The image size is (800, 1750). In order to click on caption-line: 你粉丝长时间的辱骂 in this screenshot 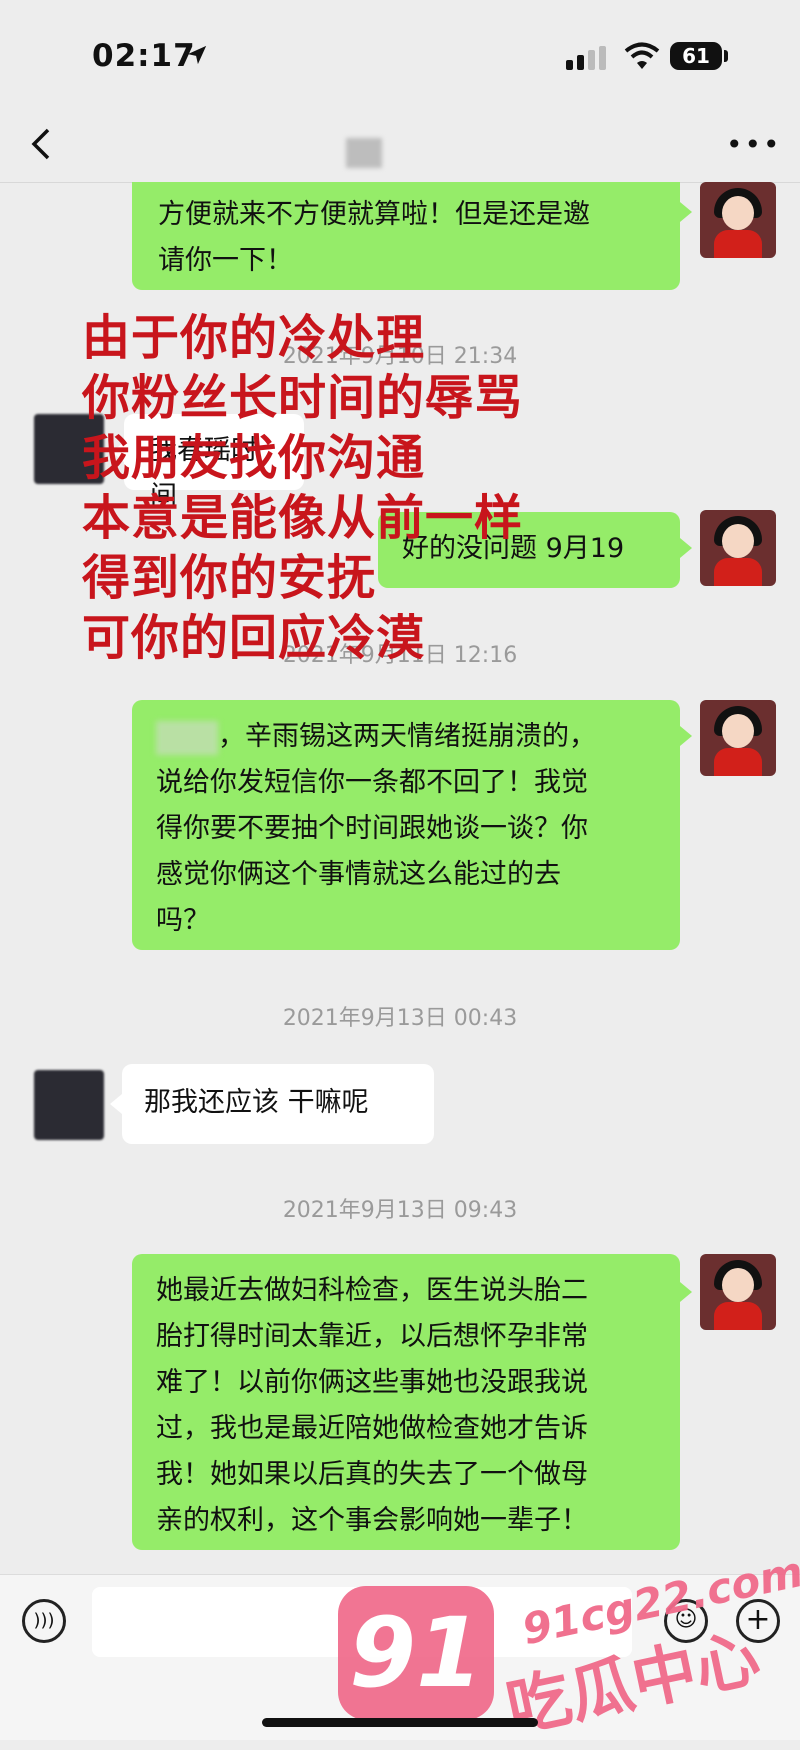, I will do `click(303, 398)`.